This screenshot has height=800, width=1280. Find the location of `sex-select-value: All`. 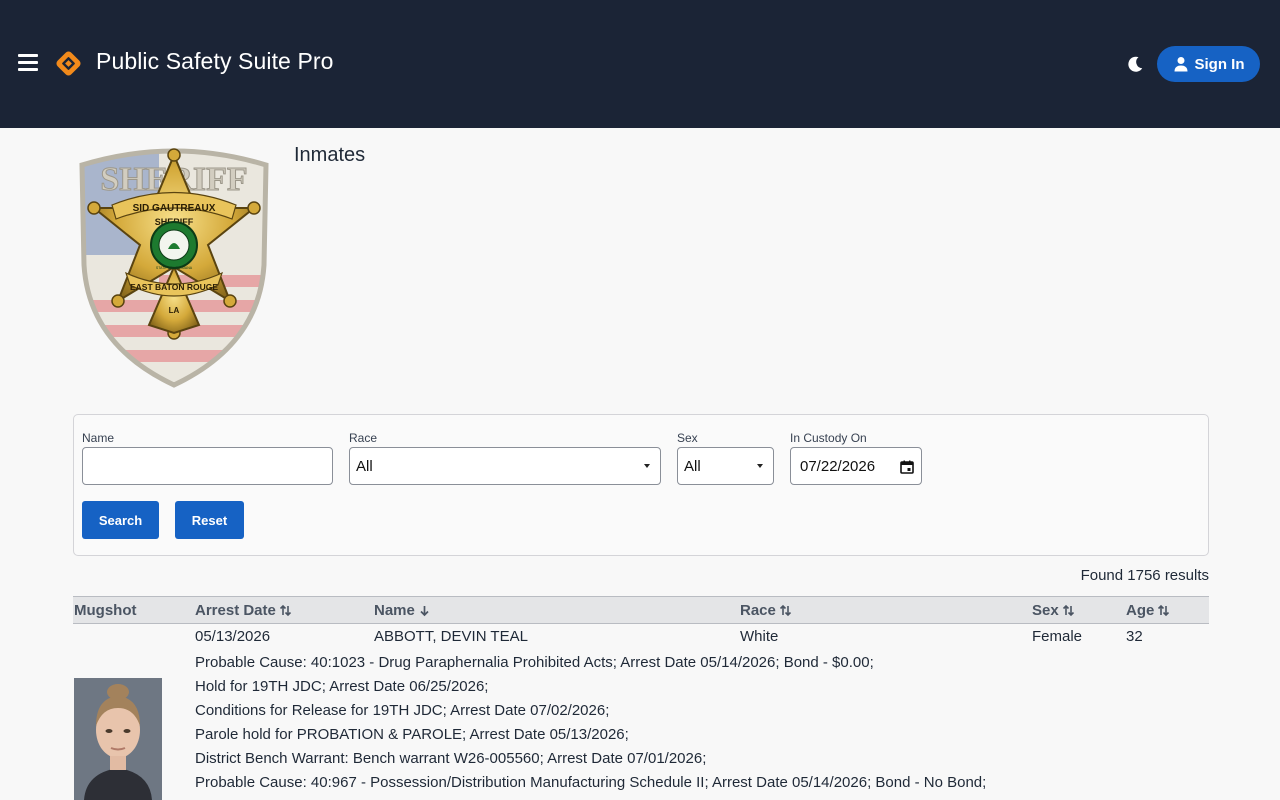

sex-select-value: All is located at coordinates (692, 466).